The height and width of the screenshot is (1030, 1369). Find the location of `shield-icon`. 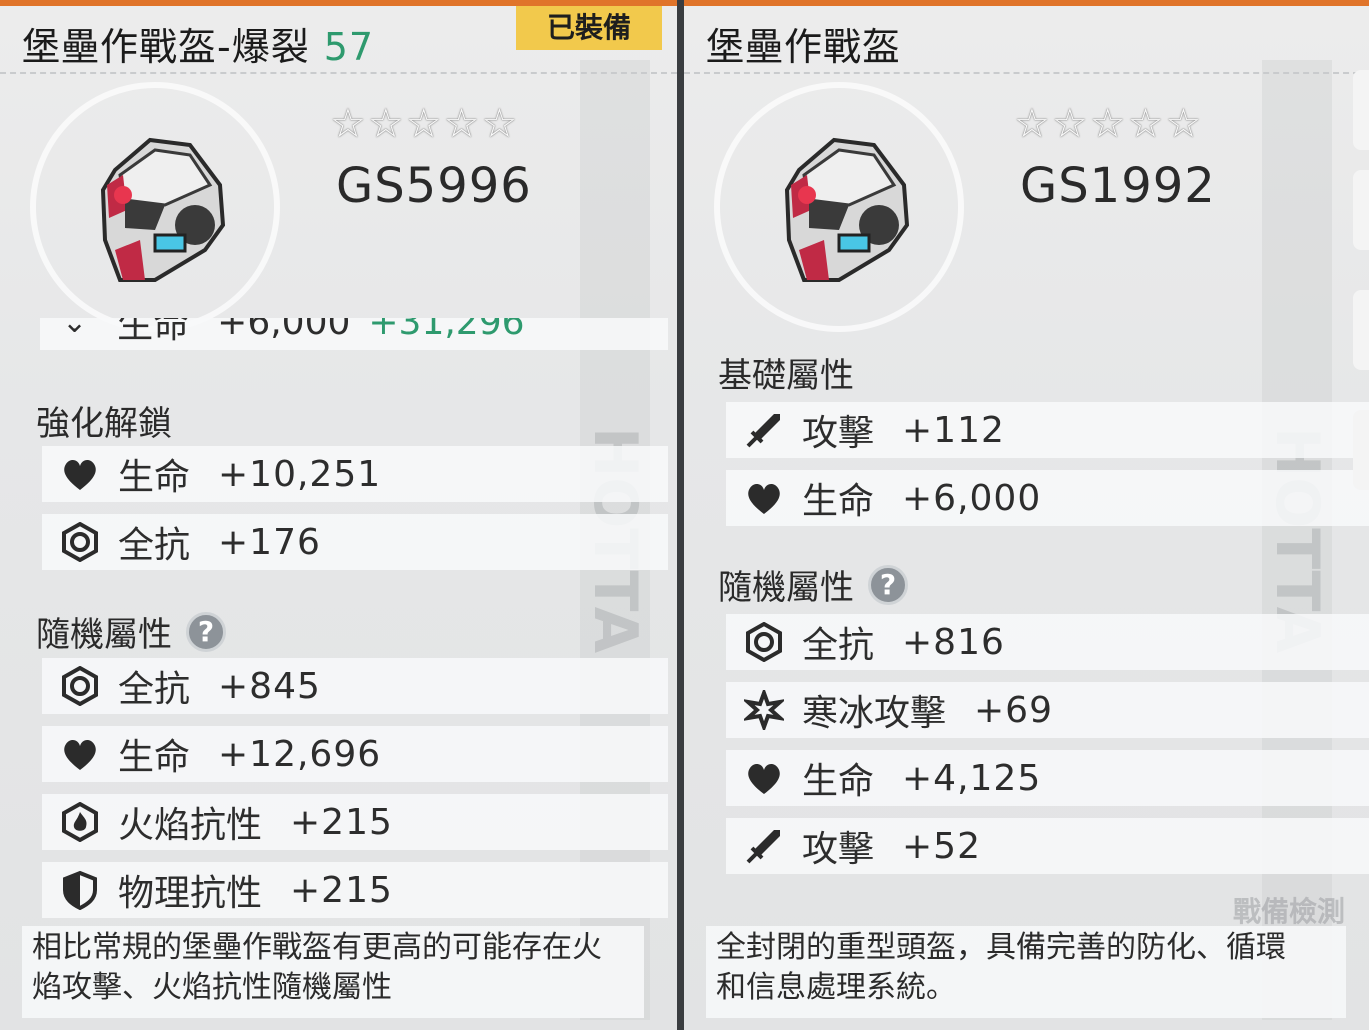

shield-icon is located at coordinates (80, 890).